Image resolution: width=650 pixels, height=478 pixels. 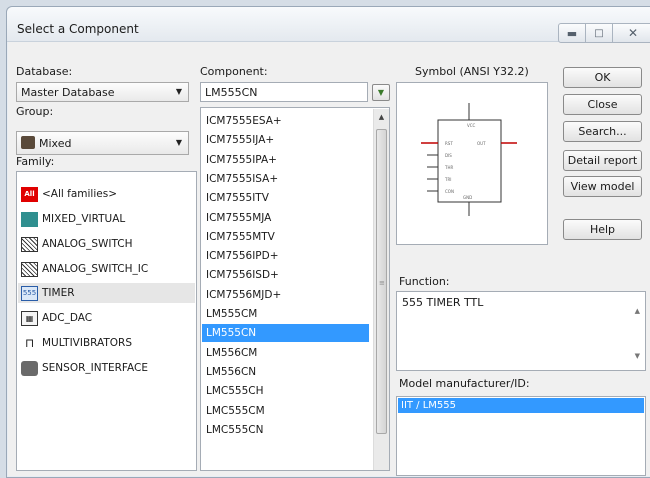 I want to click on component-item: ICM7555ESA+, so click(x=285, y=121).